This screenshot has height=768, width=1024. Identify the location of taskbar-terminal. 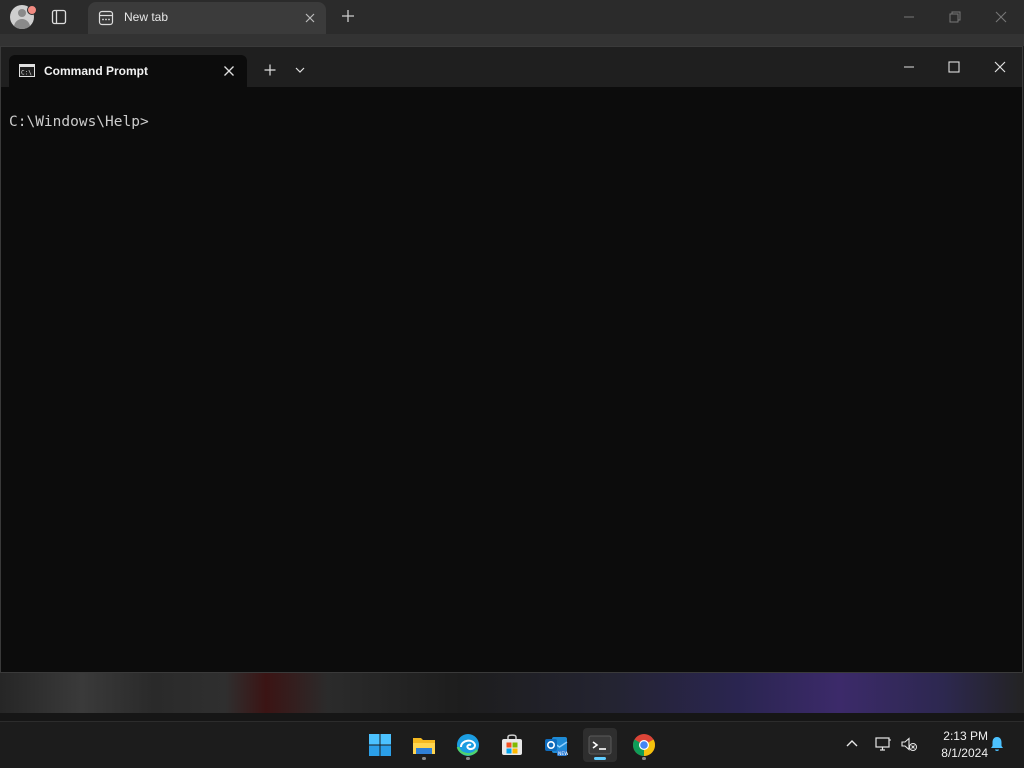
(600, 745).